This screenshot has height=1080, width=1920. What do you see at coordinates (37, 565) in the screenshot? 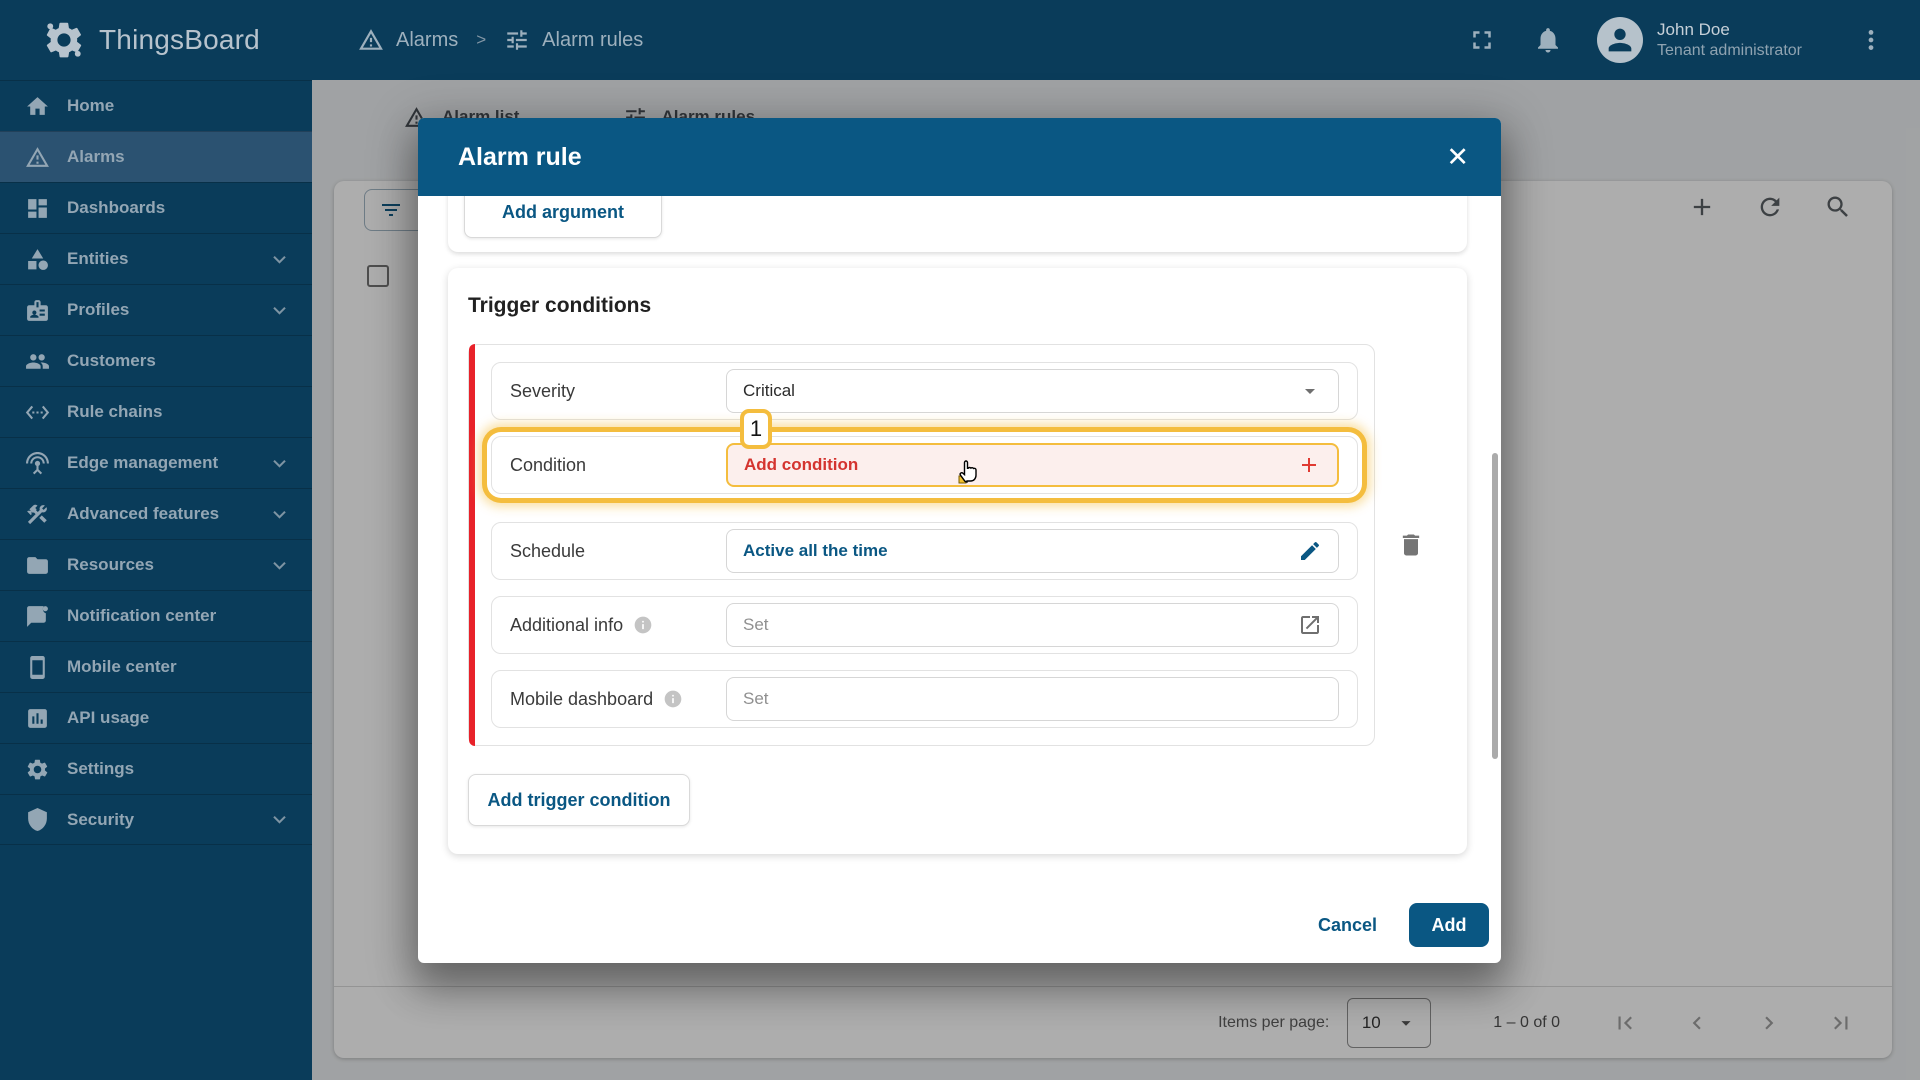
I see `folder-icon` at bounding box center [37, 565].